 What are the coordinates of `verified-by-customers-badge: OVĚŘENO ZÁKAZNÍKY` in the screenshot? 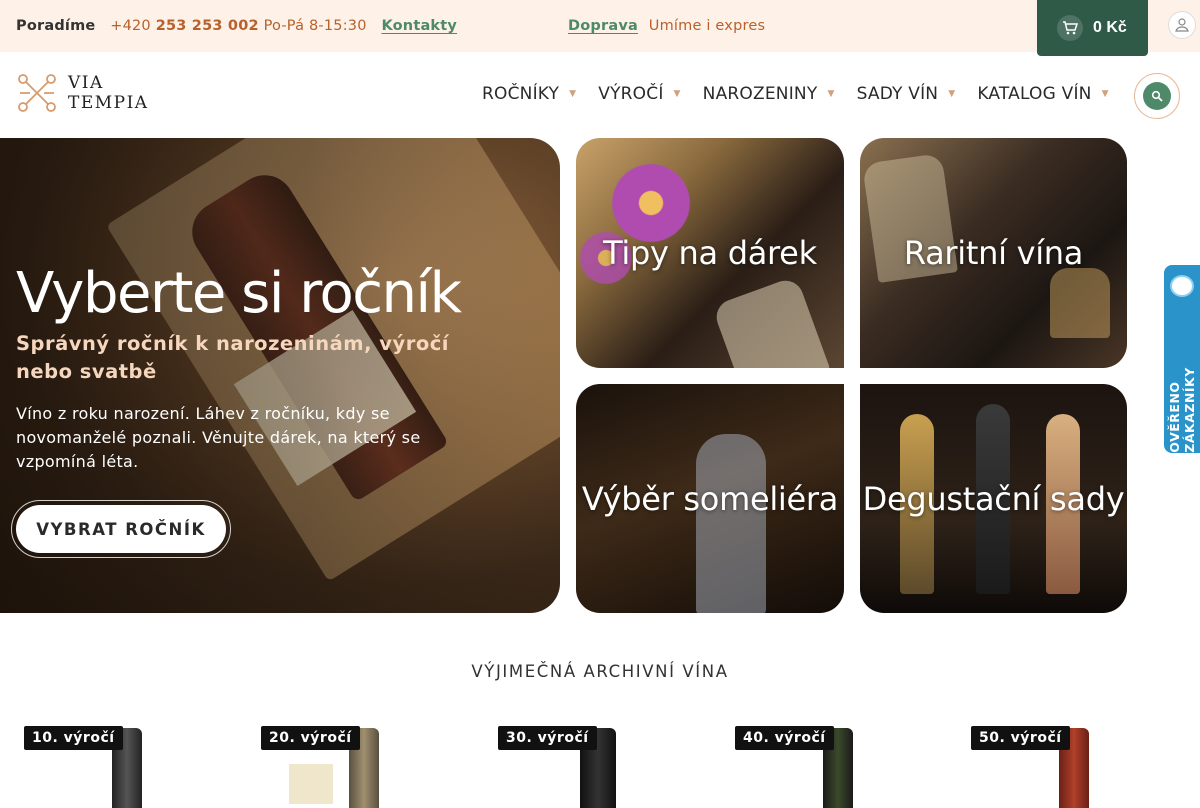 It's located at (1182, 359).